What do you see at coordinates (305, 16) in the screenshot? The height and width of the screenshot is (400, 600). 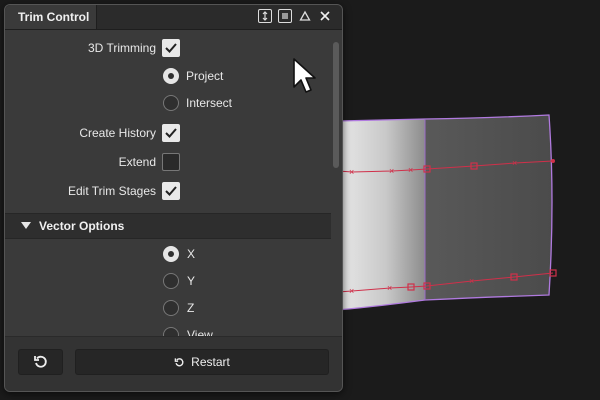 I see `collapse-up-icon` at bounding box center [305, 16].